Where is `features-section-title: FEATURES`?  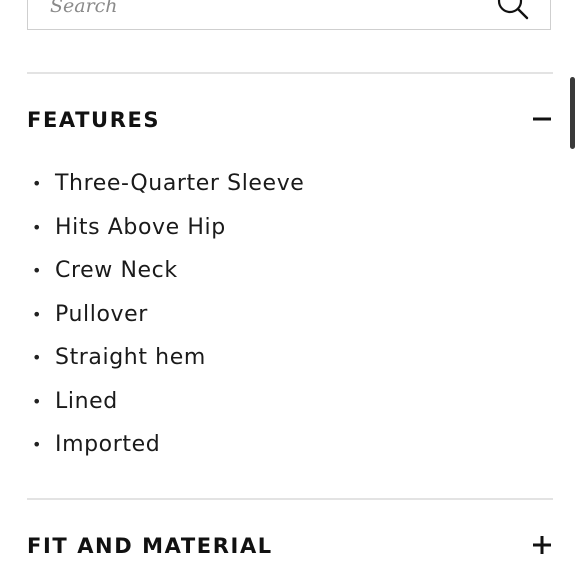 features-section-title: FEATURES is located at coordinates (94, 120).